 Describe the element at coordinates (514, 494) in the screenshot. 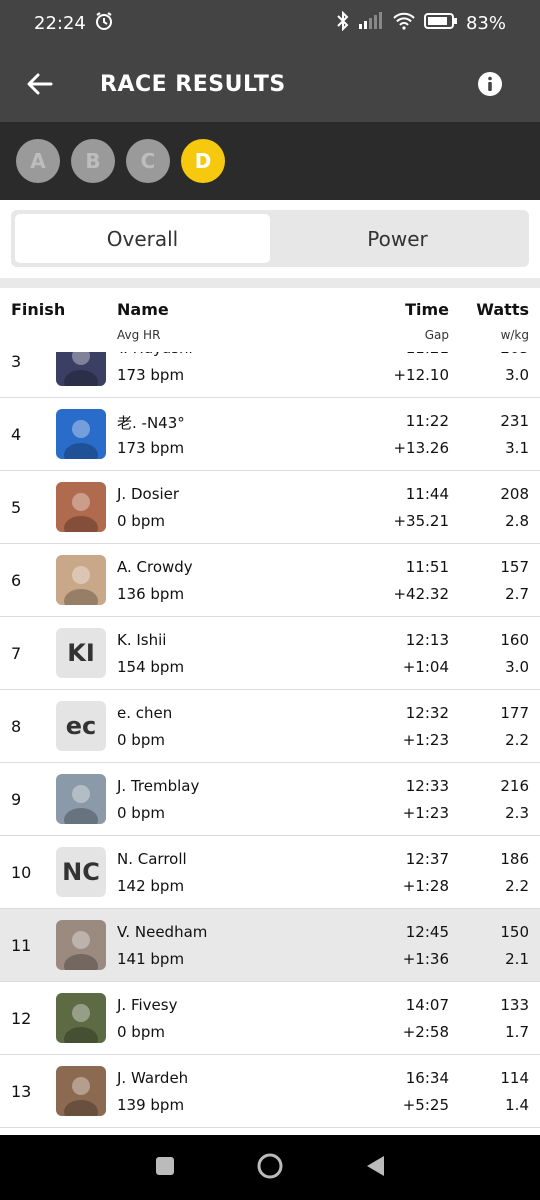

I see `watts: 208` at that location.